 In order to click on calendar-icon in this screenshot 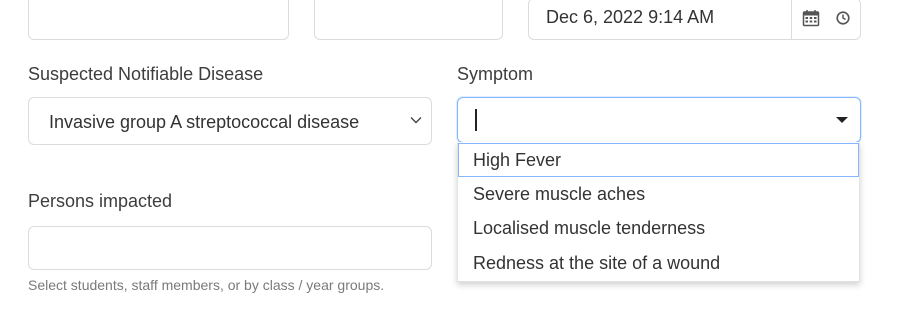, I will do `click(811, 18)`.